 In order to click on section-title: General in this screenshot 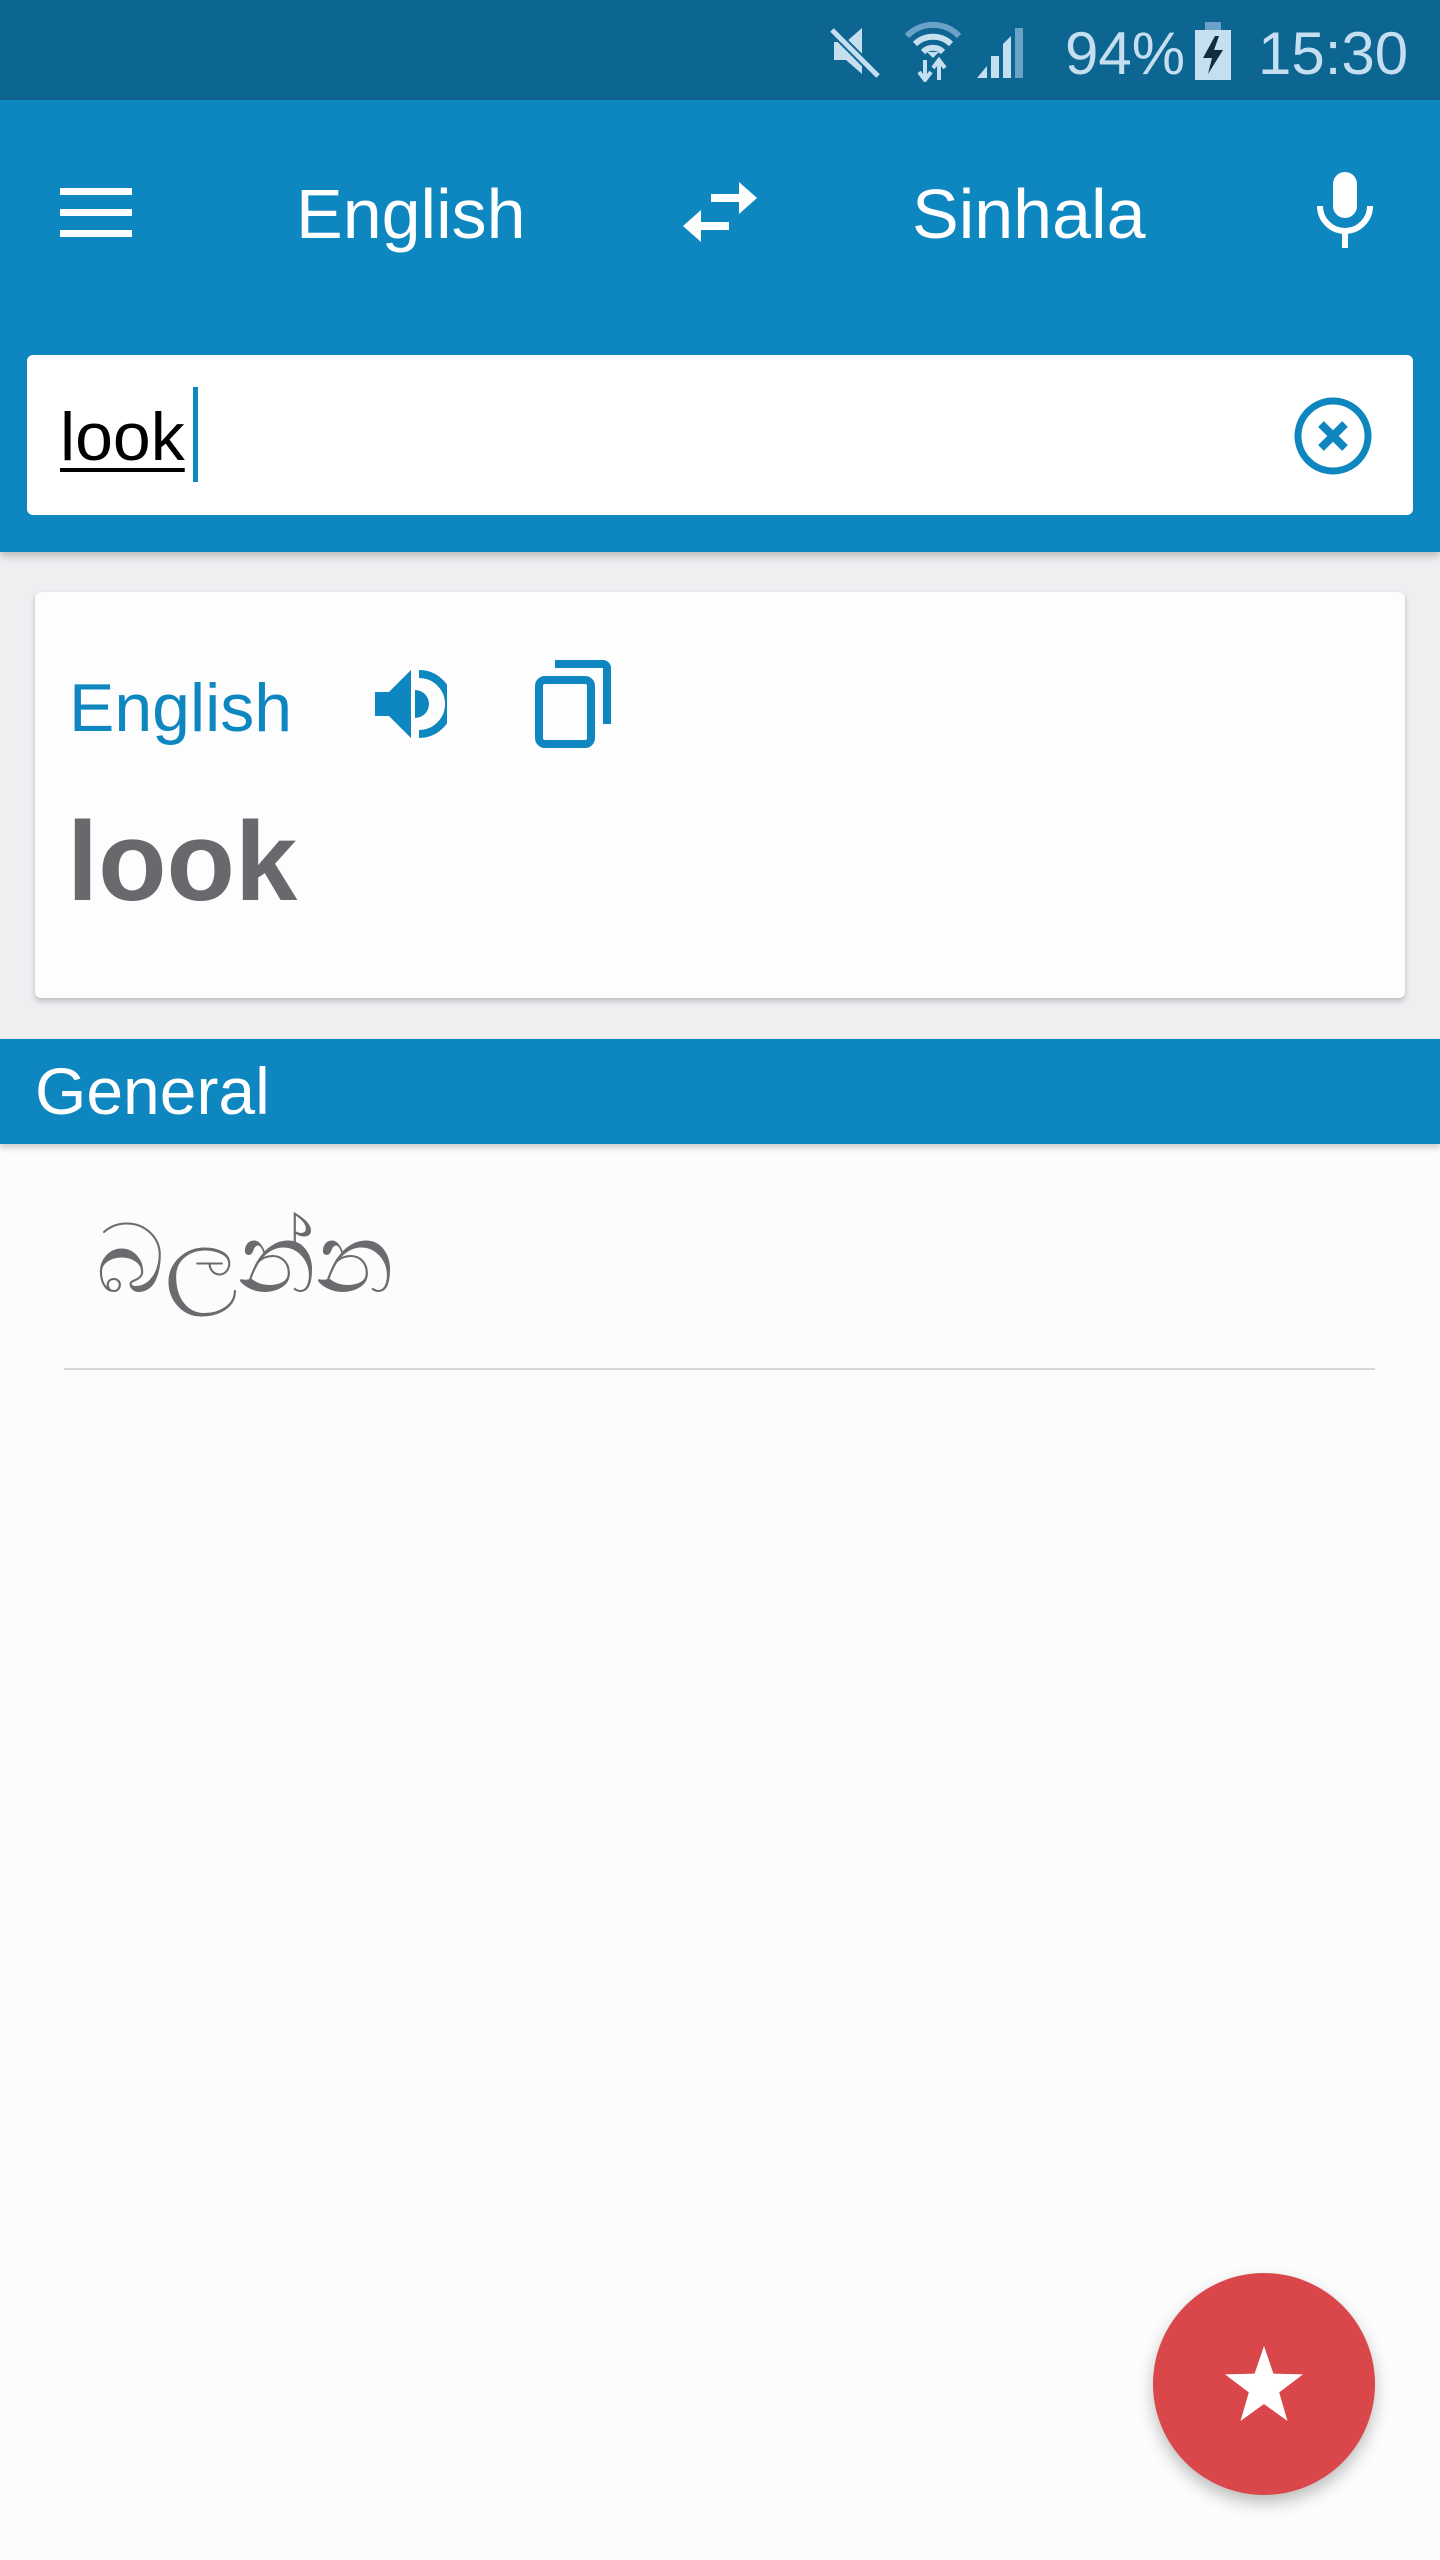, I will do `click(152, 1091)`.